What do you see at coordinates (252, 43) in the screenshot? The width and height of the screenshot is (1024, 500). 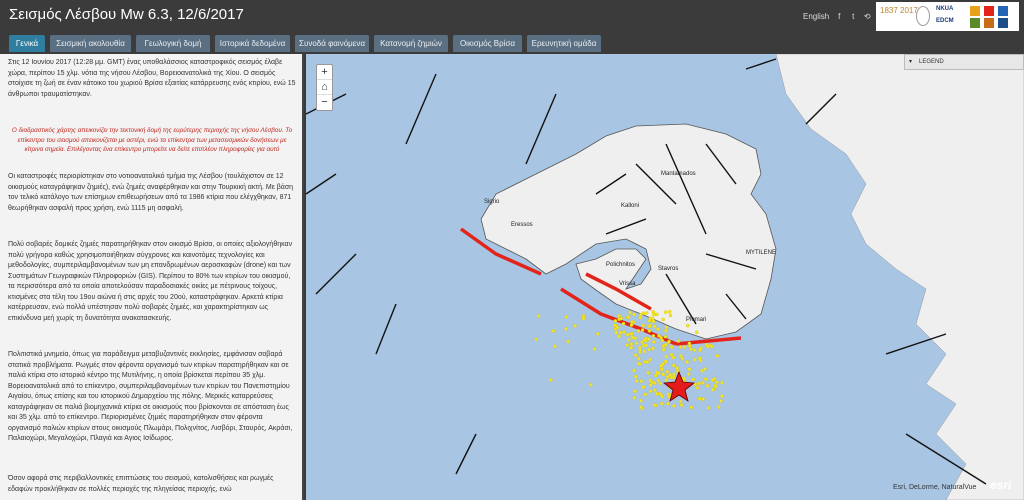 I see `tab-historical-data: Ιστορικά δεδομένα` at bounding box center [252, 43].